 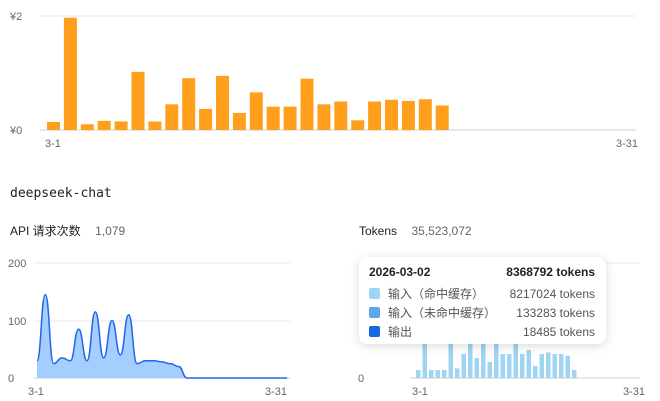 What do you see at coordinates (15, 131) in the screenshot?
I see `y-tick-min: ¥0` at bounding box center [15, 131].